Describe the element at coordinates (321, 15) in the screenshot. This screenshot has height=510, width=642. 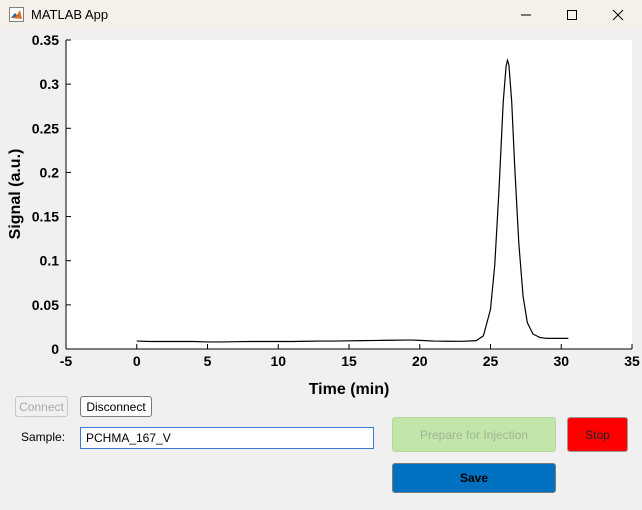
I see `title-bar: MATLAB App` at that location.